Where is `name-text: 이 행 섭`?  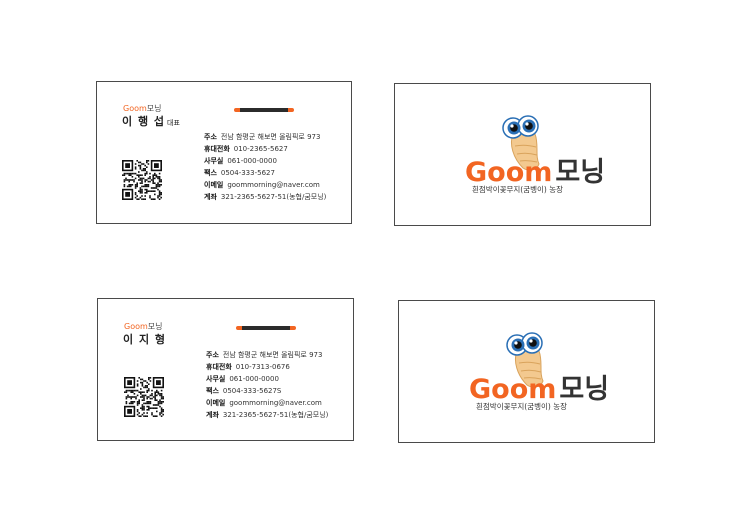 name-text: 이 행 섭 is located at coordinates (144, 121).